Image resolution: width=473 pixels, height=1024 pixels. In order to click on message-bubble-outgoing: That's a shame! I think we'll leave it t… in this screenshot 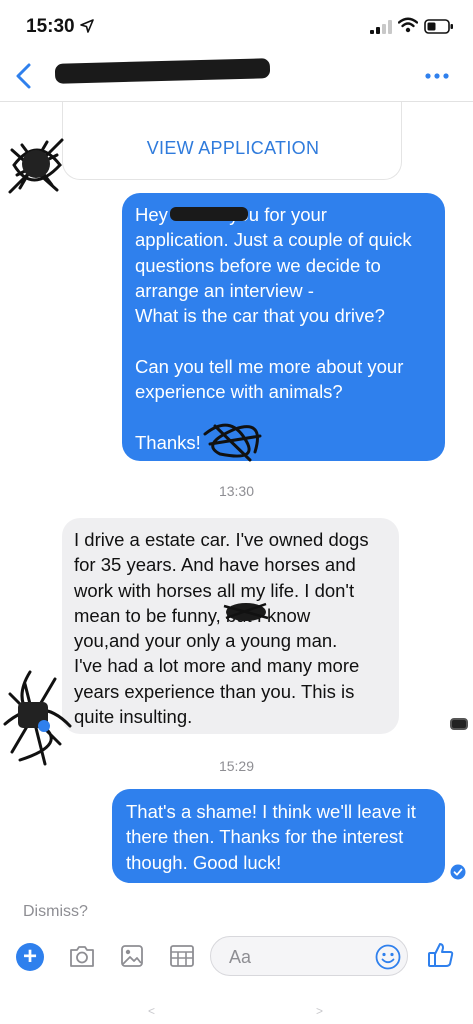, I will do `click(278, 836)`.